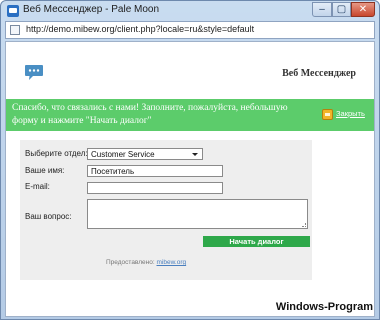  Describe the element at coordinates (56, 153) in the screenshot. I see `department-label: Выберите отдел:` at that location.